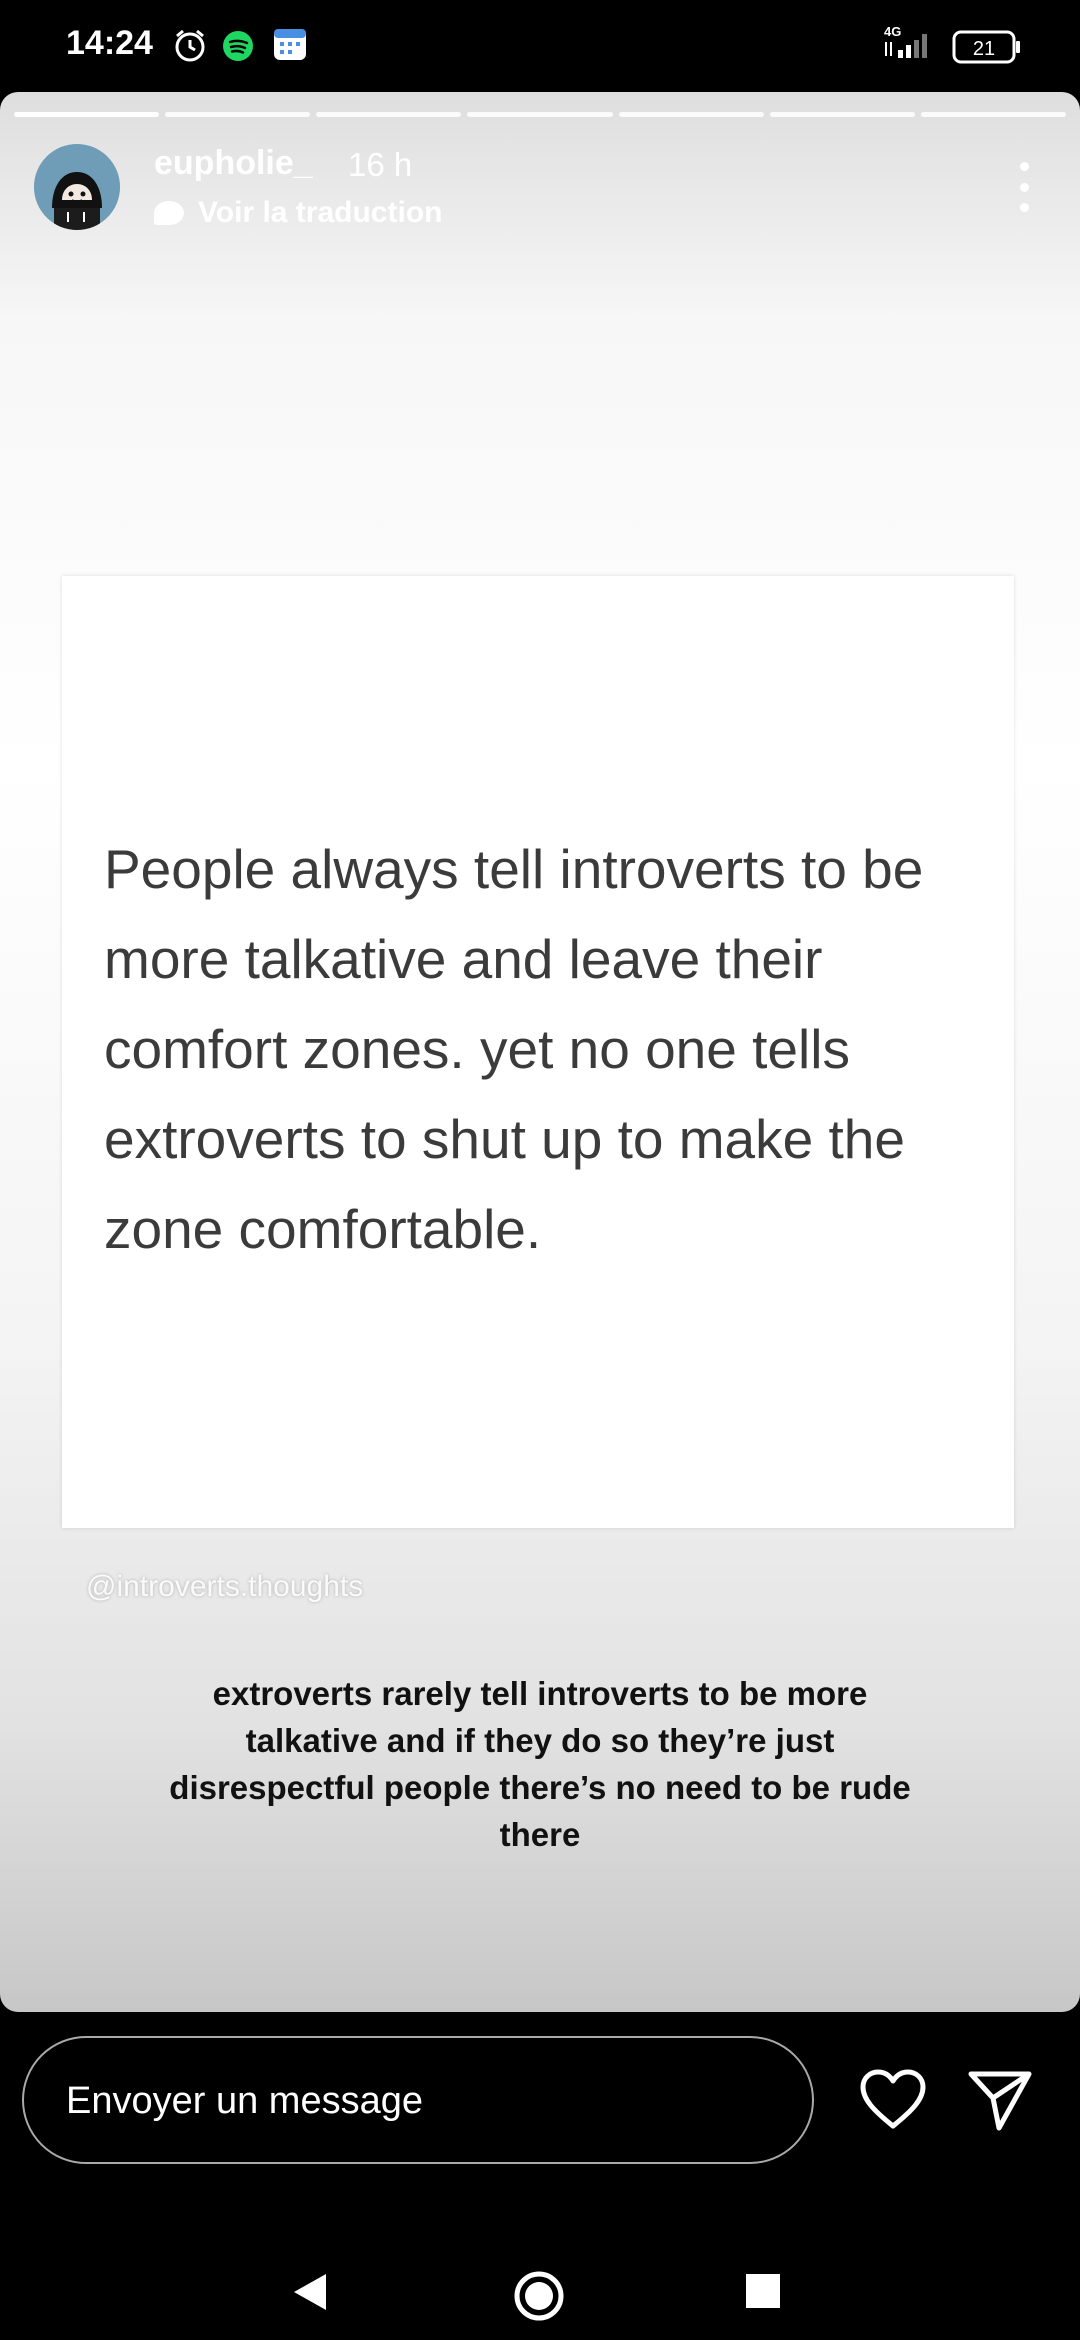  What do you see at coordinates (320, 212) in the screenshot?
I see `translate-label: Voir la traduction` at bounding box center [320, 212].